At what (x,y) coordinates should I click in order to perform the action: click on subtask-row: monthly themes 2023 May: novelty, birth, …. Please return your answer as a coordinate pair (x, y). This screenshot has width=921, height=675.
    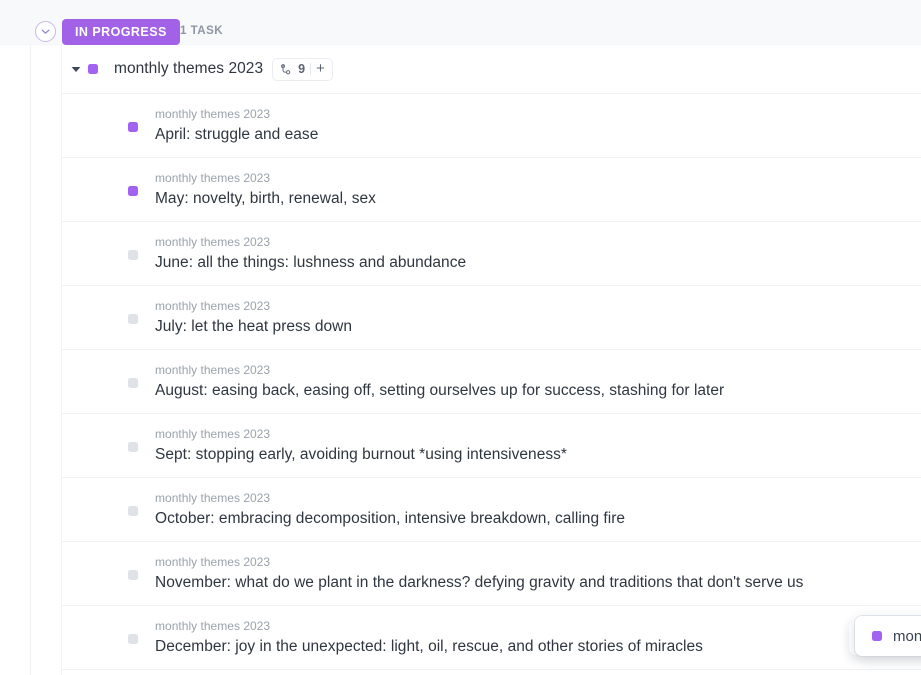
    Looking at the image, I should click on (491, 190).